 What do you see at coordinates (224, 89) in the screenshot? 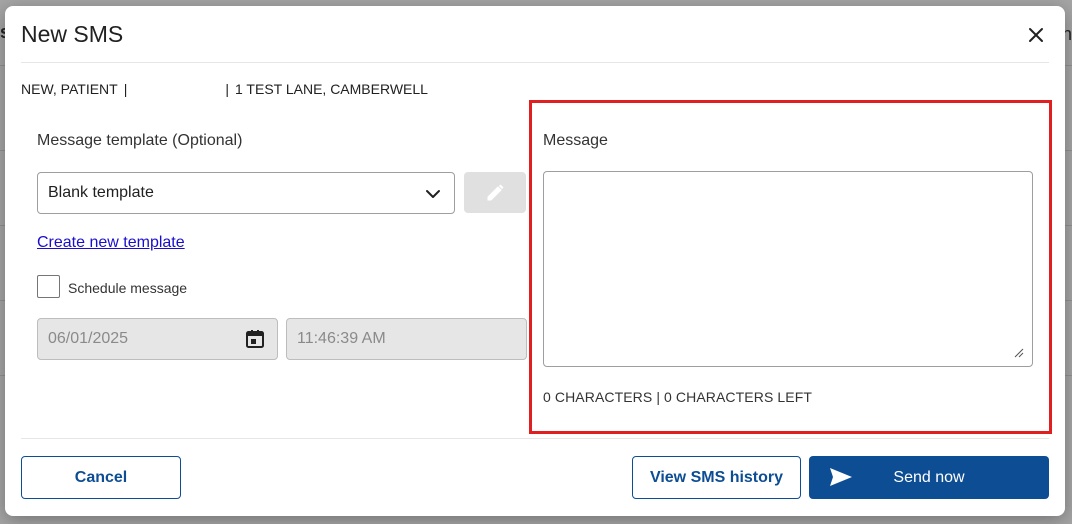
I see `patient-info: NEW, PATIENT | | 1 TEST LANE, CAMBERWELL` at bounding box center [224, 89].